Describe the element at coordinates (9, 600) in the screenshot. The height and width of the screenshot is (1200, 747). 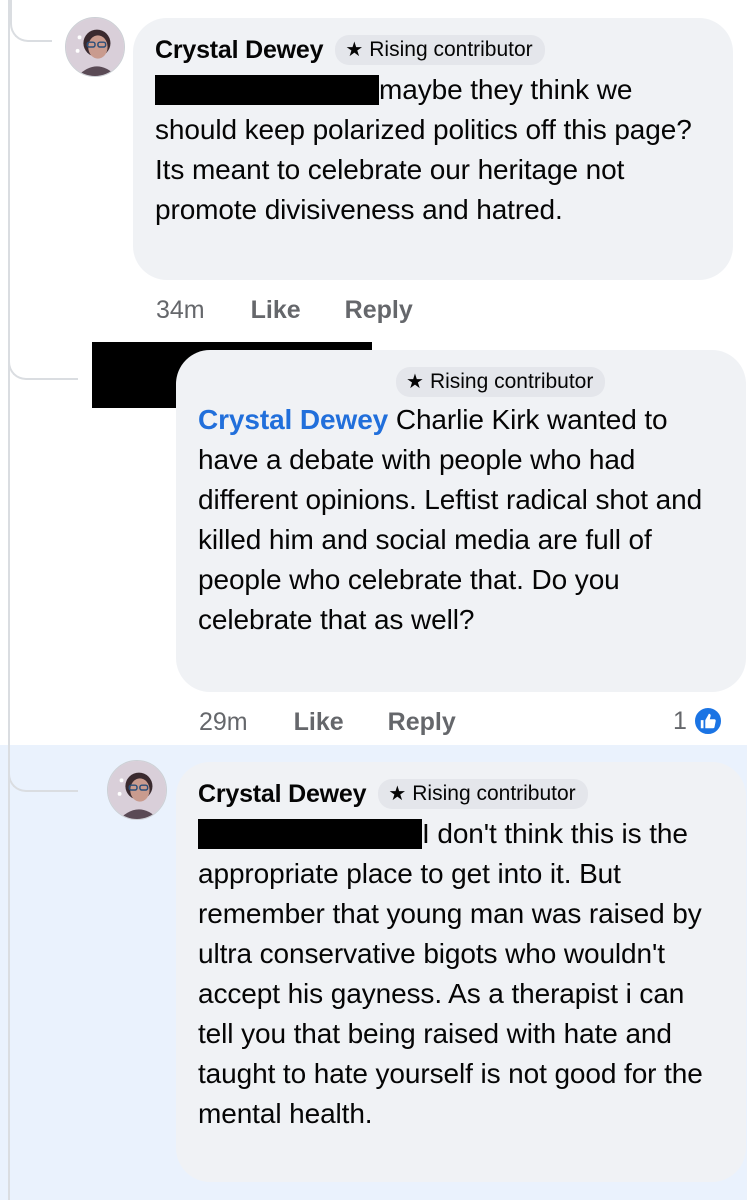
I see `thread-line` at that location.